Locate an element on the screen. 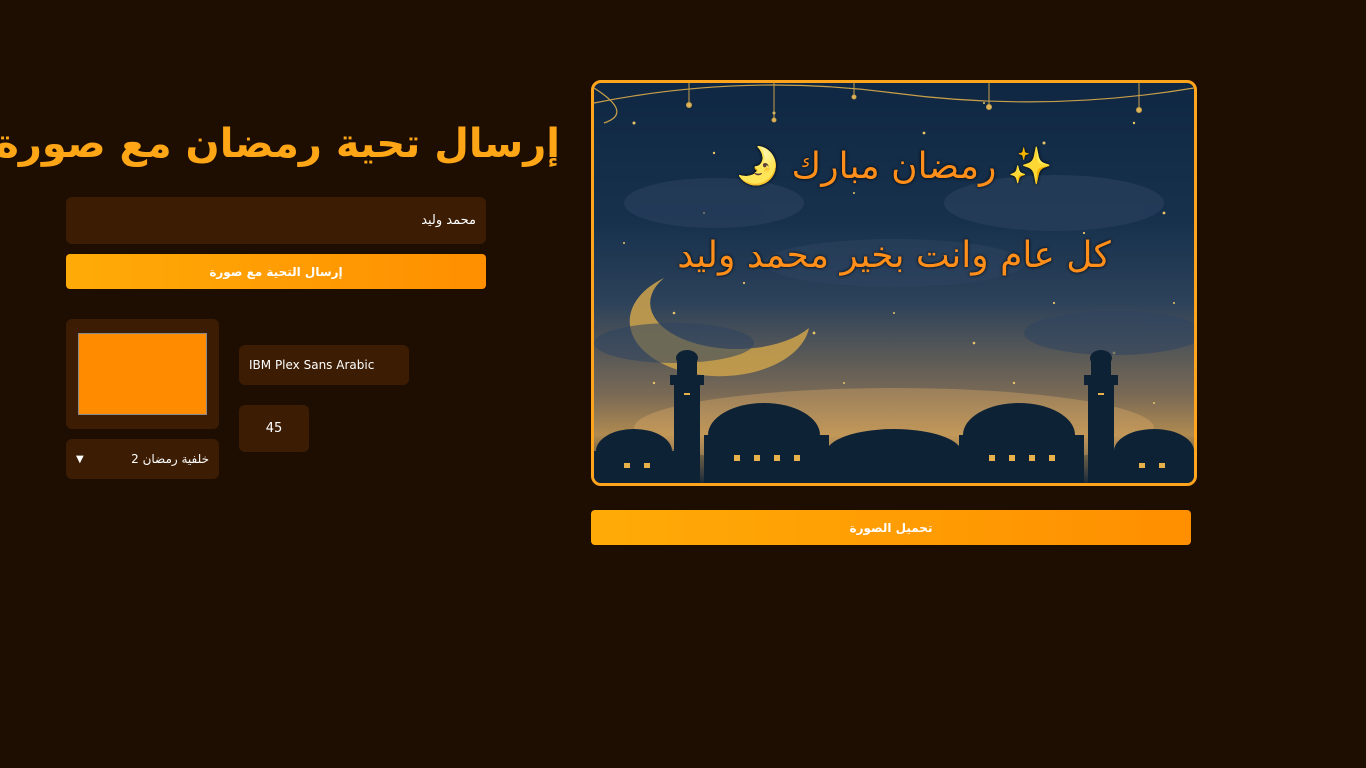  greeting-line-2: كل عام وانت بخير محمد وليد is located at coordinates (894, 255).